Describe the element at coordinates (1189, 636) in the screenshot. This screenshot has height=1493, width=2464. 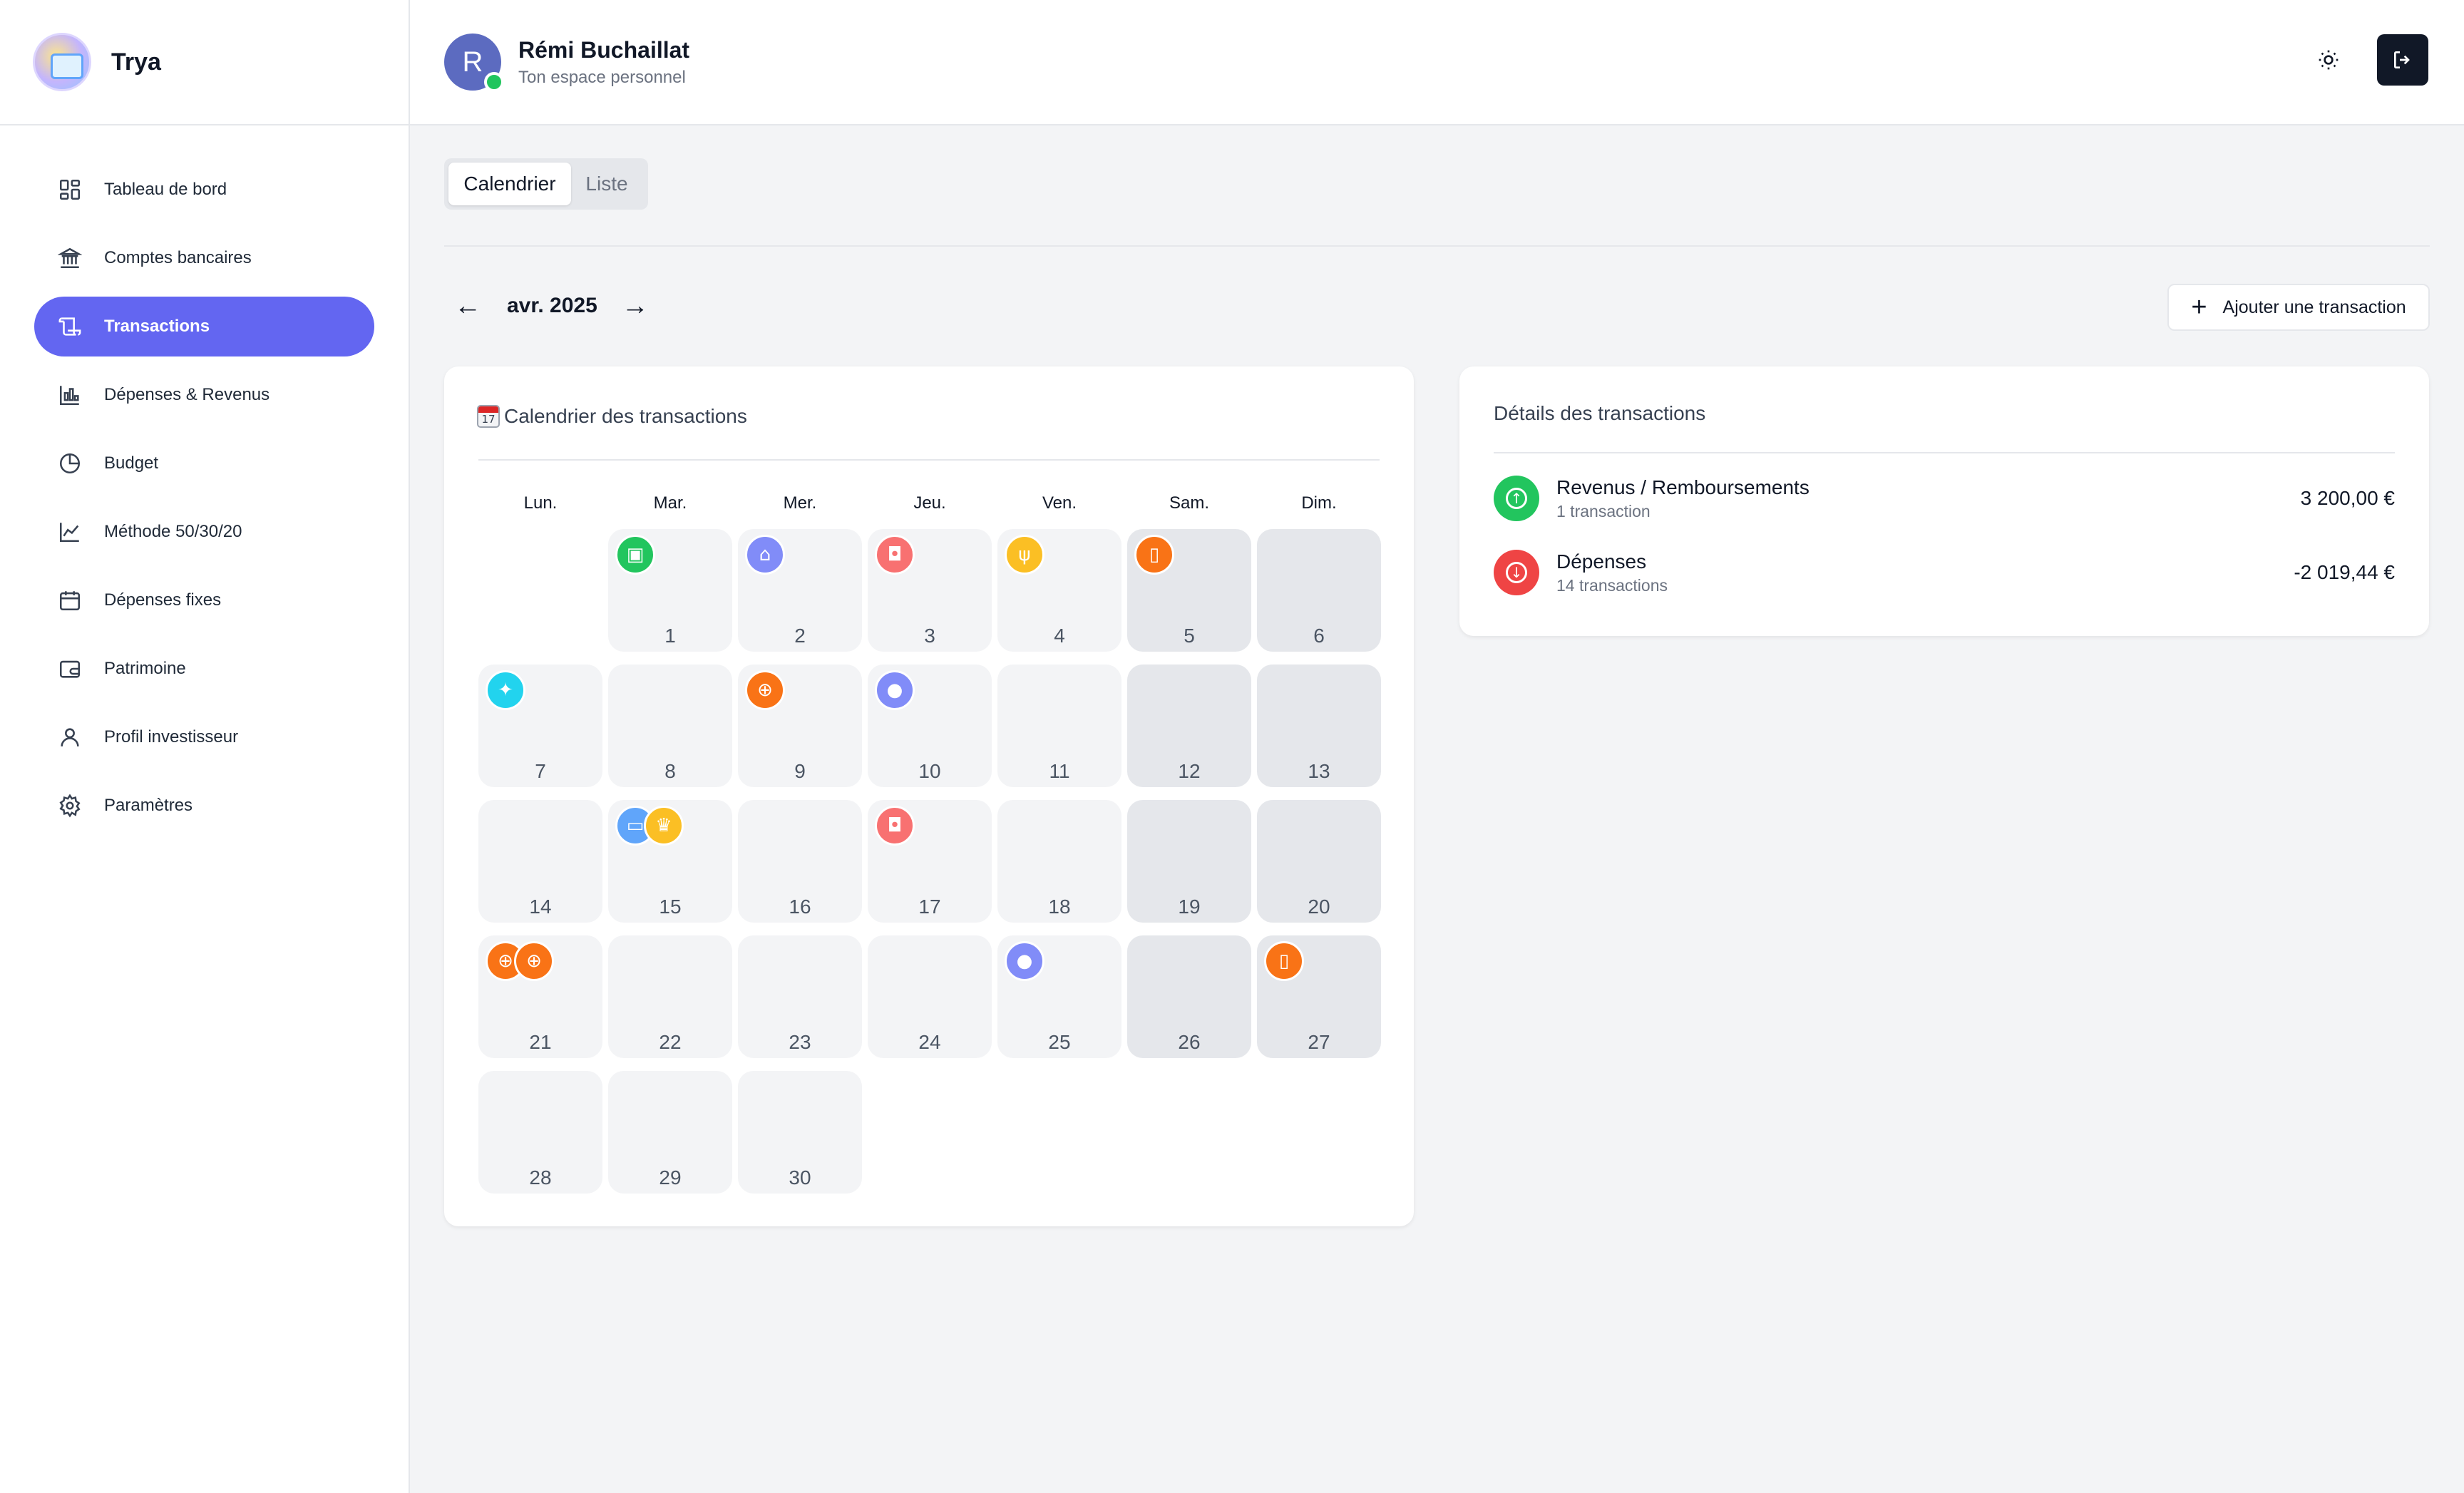
I see `day-number: 5` at that location.